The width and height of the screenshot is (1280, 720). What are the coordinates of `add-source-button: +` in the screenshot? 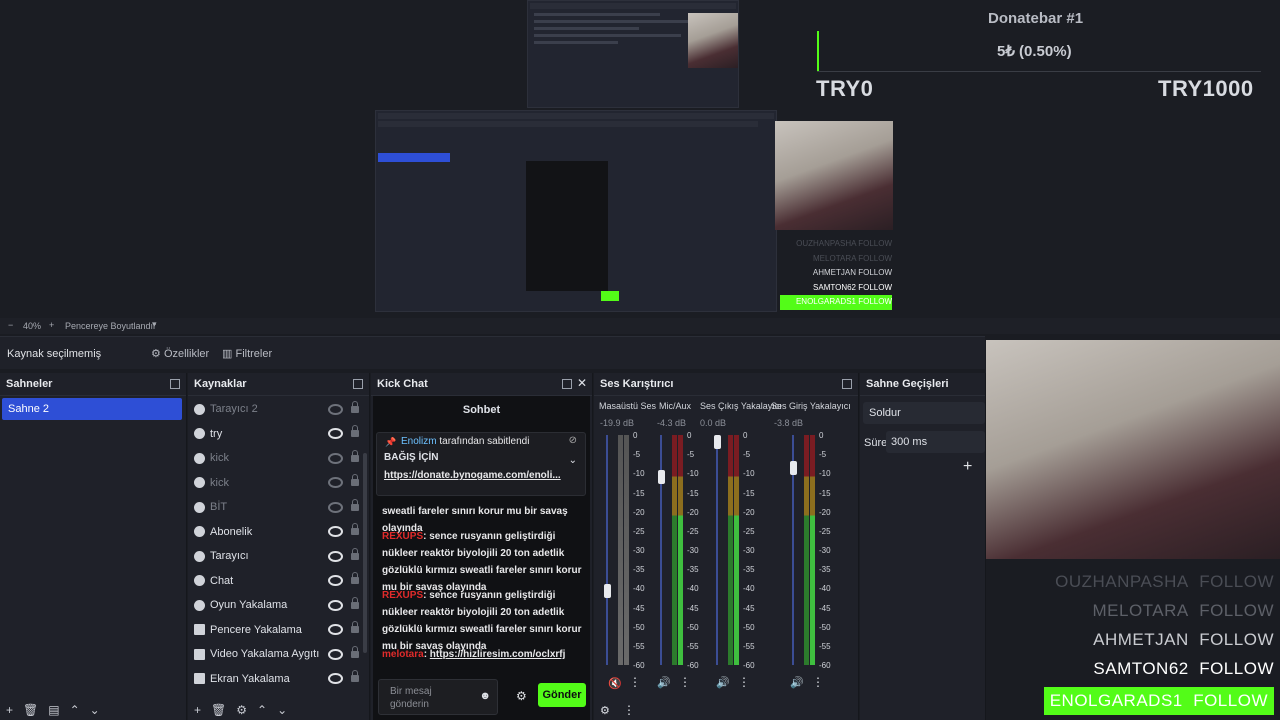 It's located at (197, 710).